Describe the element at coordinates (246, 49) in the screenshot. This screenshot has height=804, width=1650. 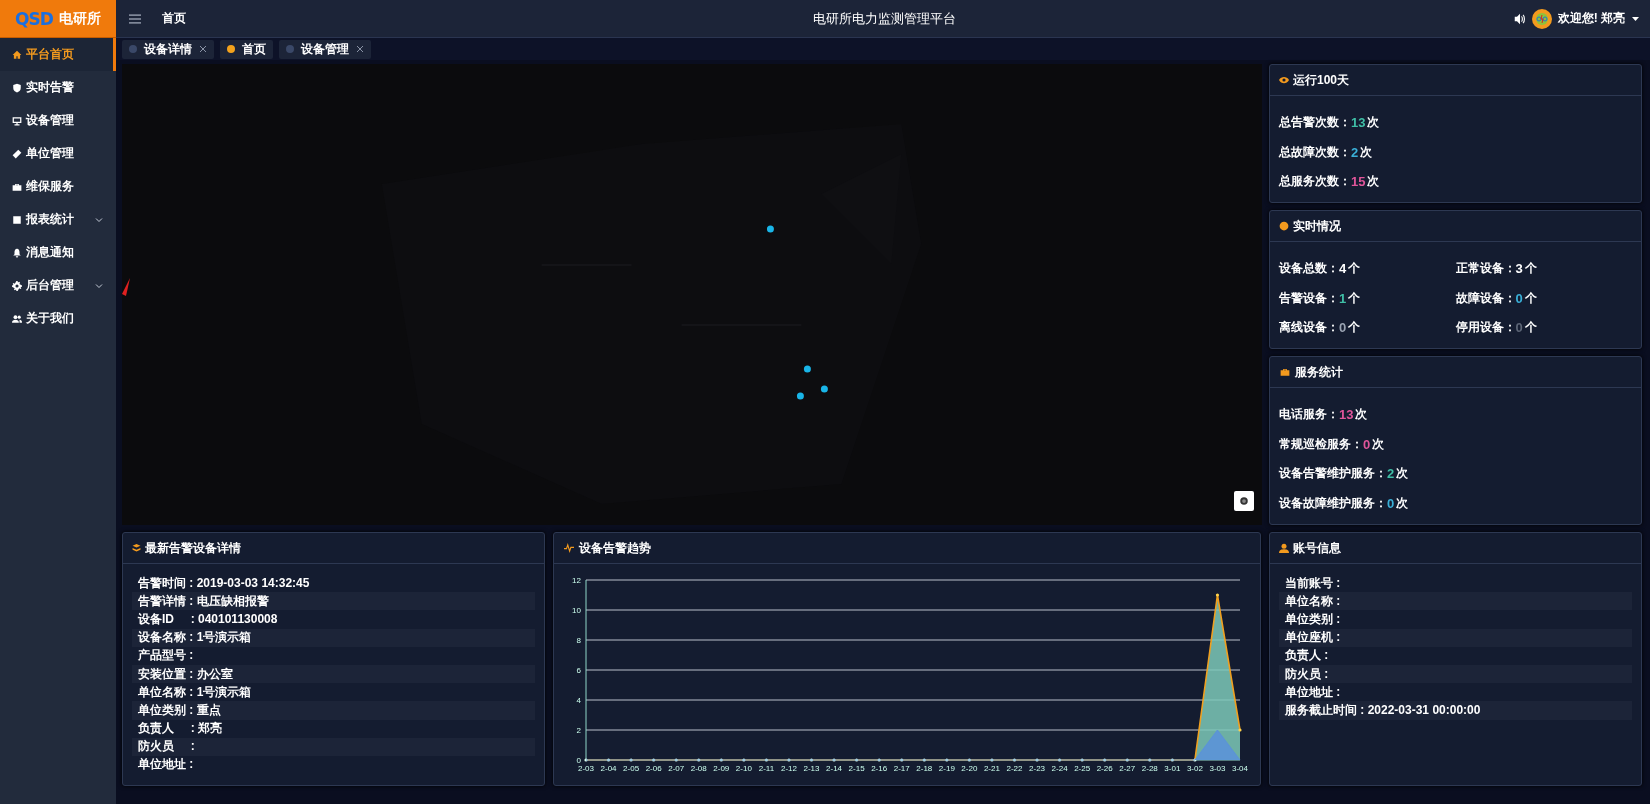
I see `tab: 首页` at that location.